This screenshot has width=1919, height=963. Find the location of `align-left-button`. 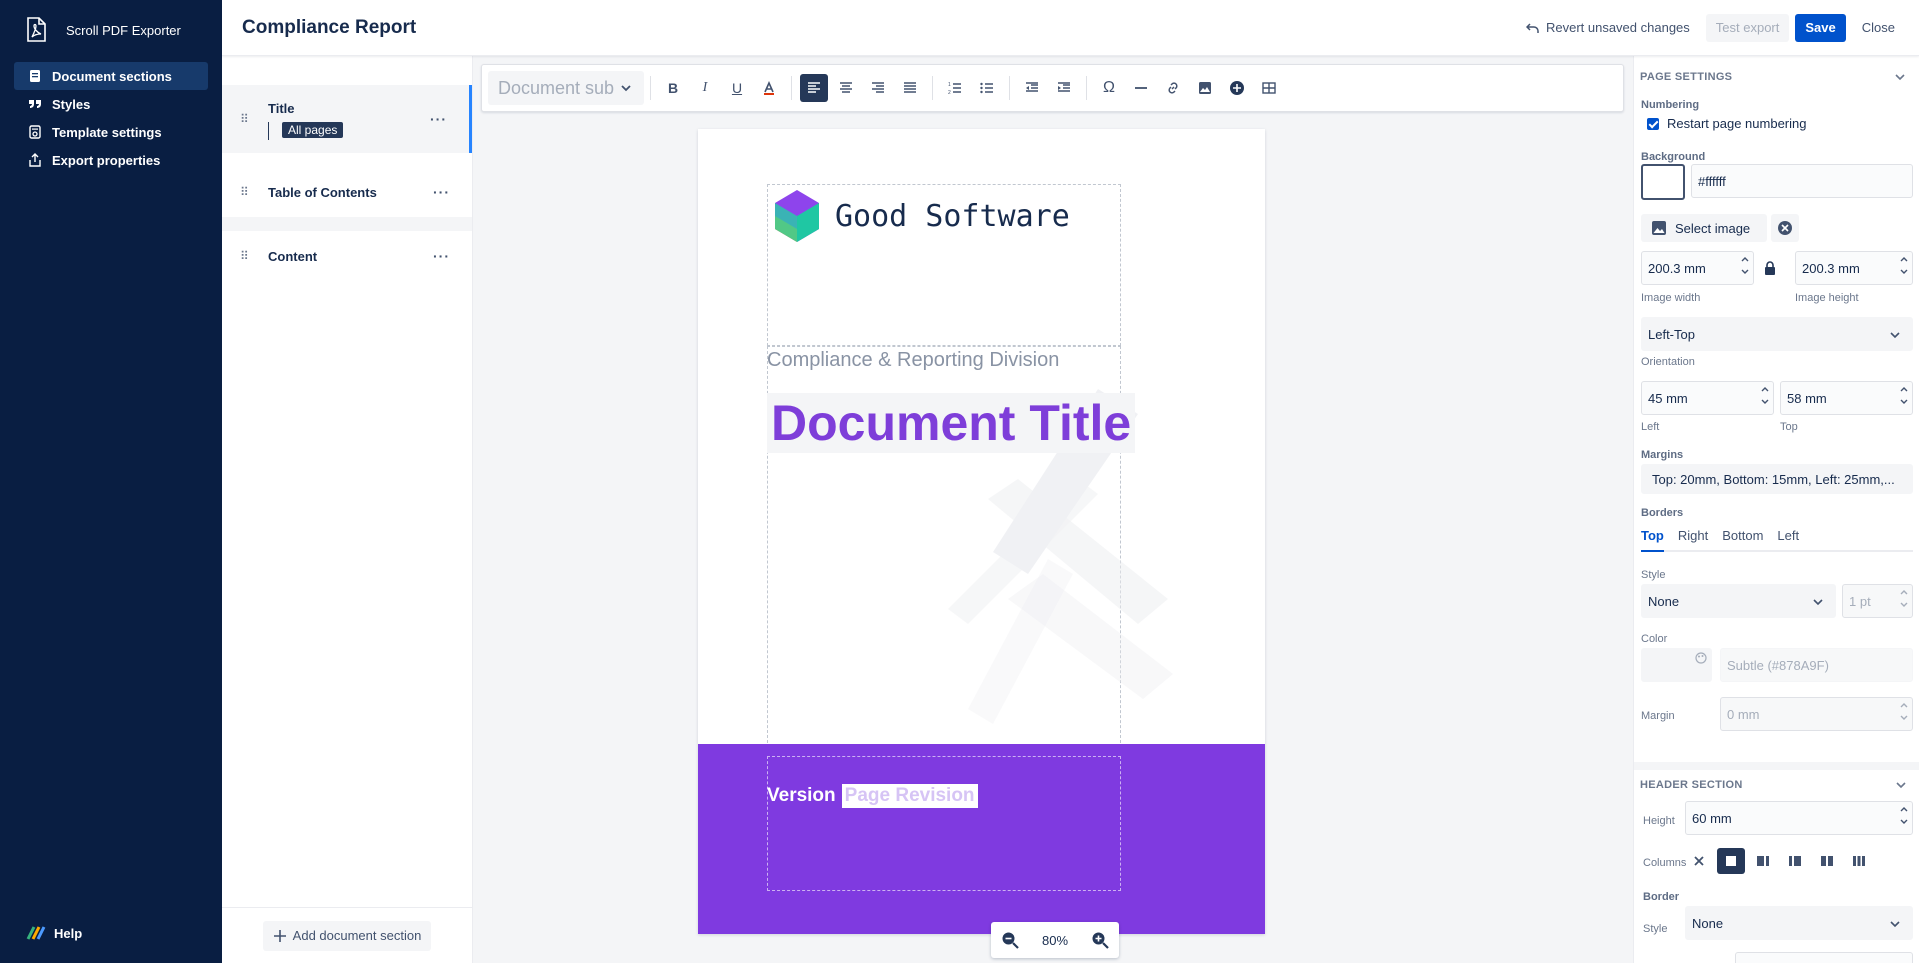

align-left-button is located at coordinates (814, 88).